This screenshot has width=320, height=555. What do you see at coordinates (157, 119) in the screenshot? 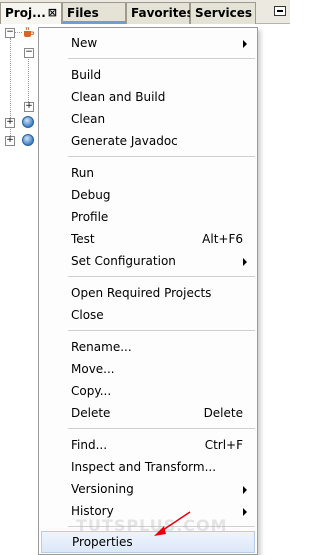
I see `menu-item-clean: Clean` at bounding box center [157, 119].